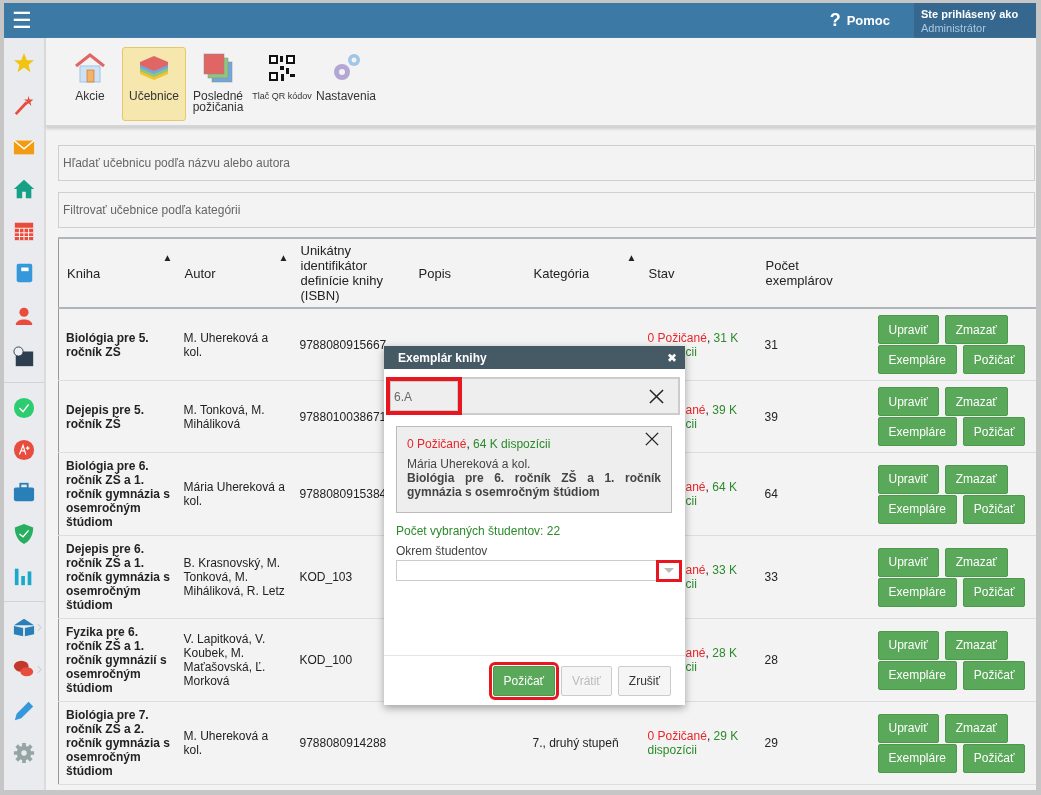  Describe the element at coordinates (22, 20) in the screenshot. I see `menu-button: ☰` at that location.